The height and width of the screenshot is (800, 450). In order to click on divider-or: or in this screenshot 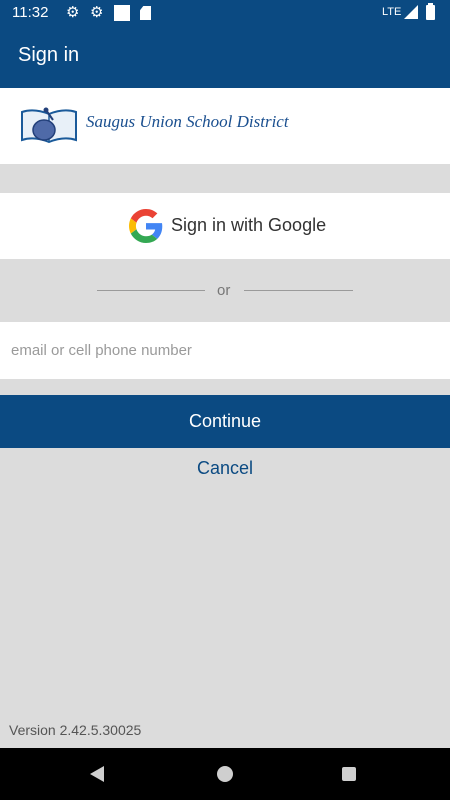, I will do `click(224, 290)`.